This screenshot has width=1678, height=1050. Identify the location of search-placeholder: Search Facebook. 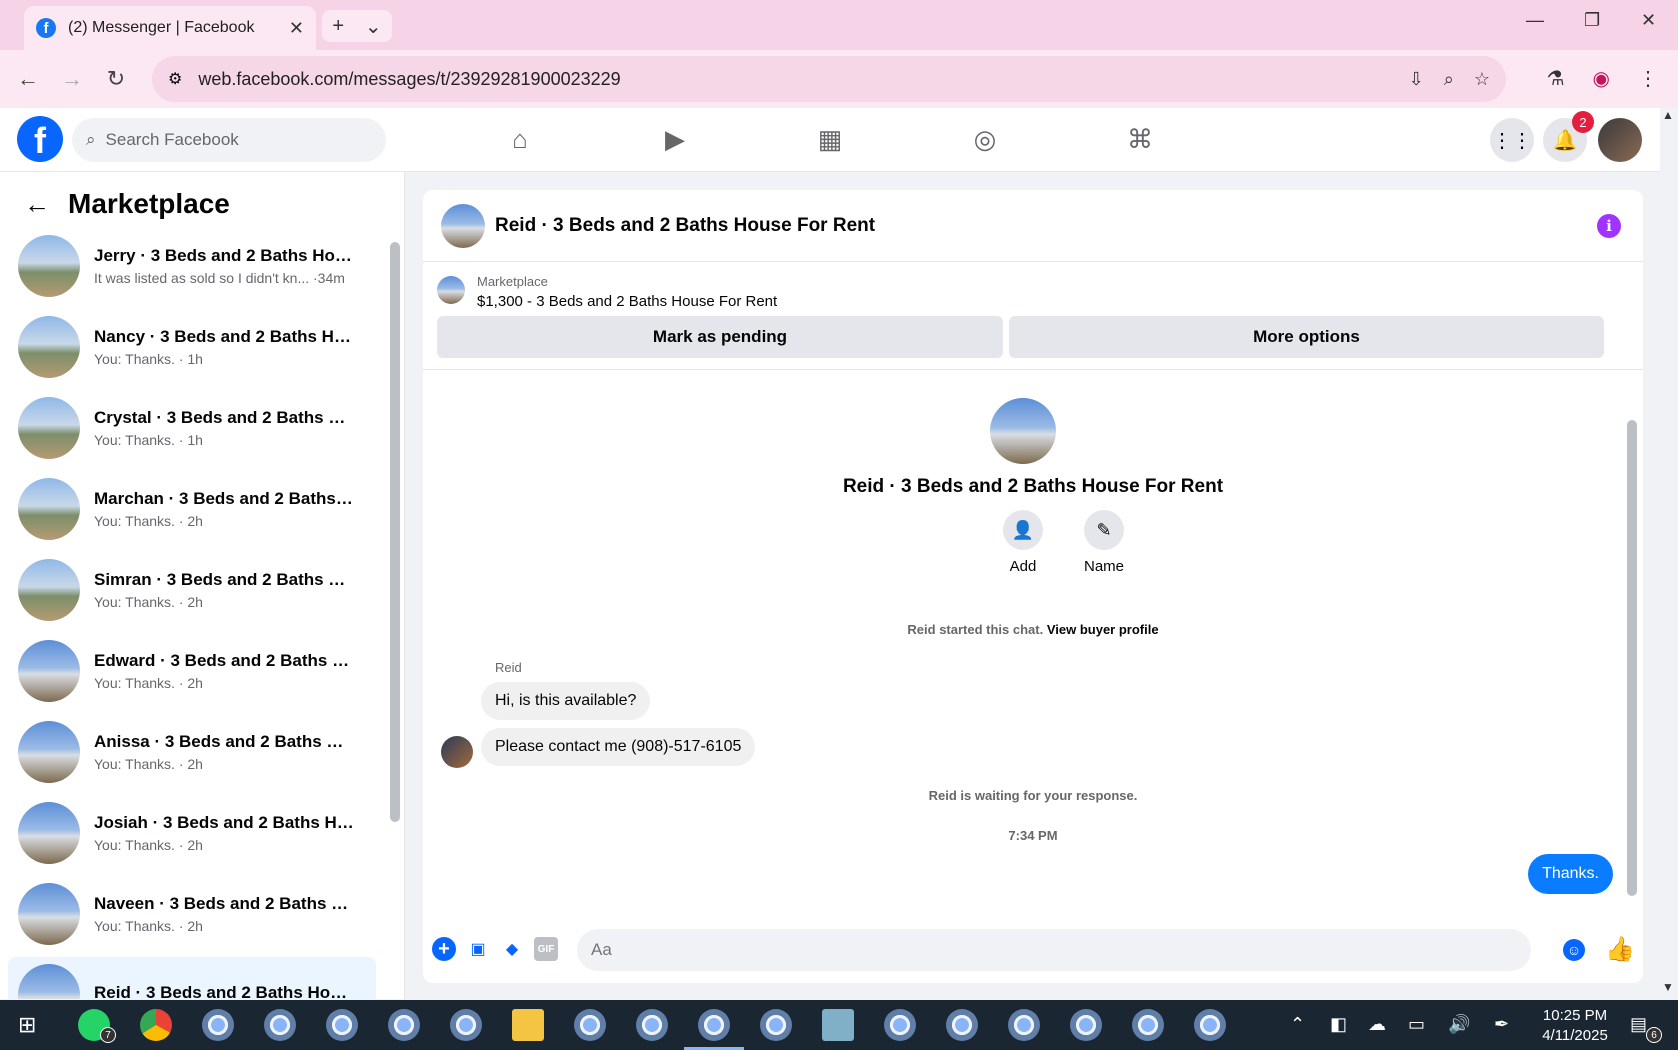
(172, 139).